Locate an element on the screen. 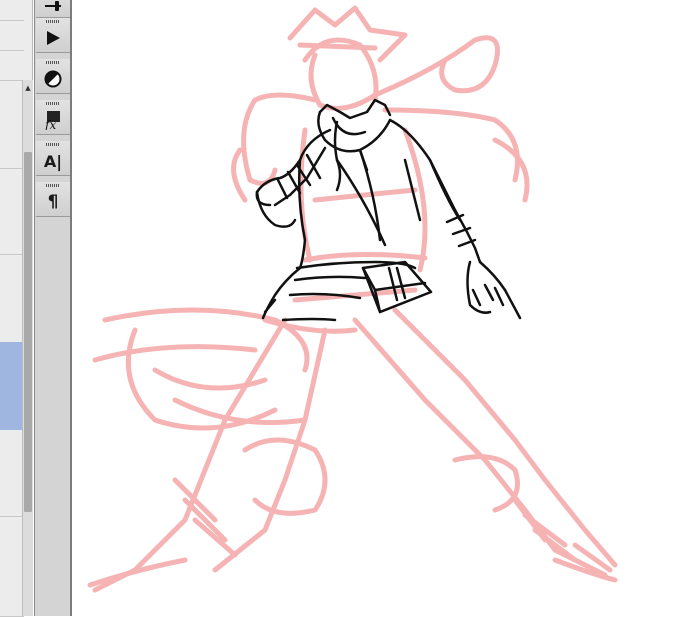 The height and width of the screenshot is (617, 675). tool-button-text: A| is located at coordinates (53, 158).